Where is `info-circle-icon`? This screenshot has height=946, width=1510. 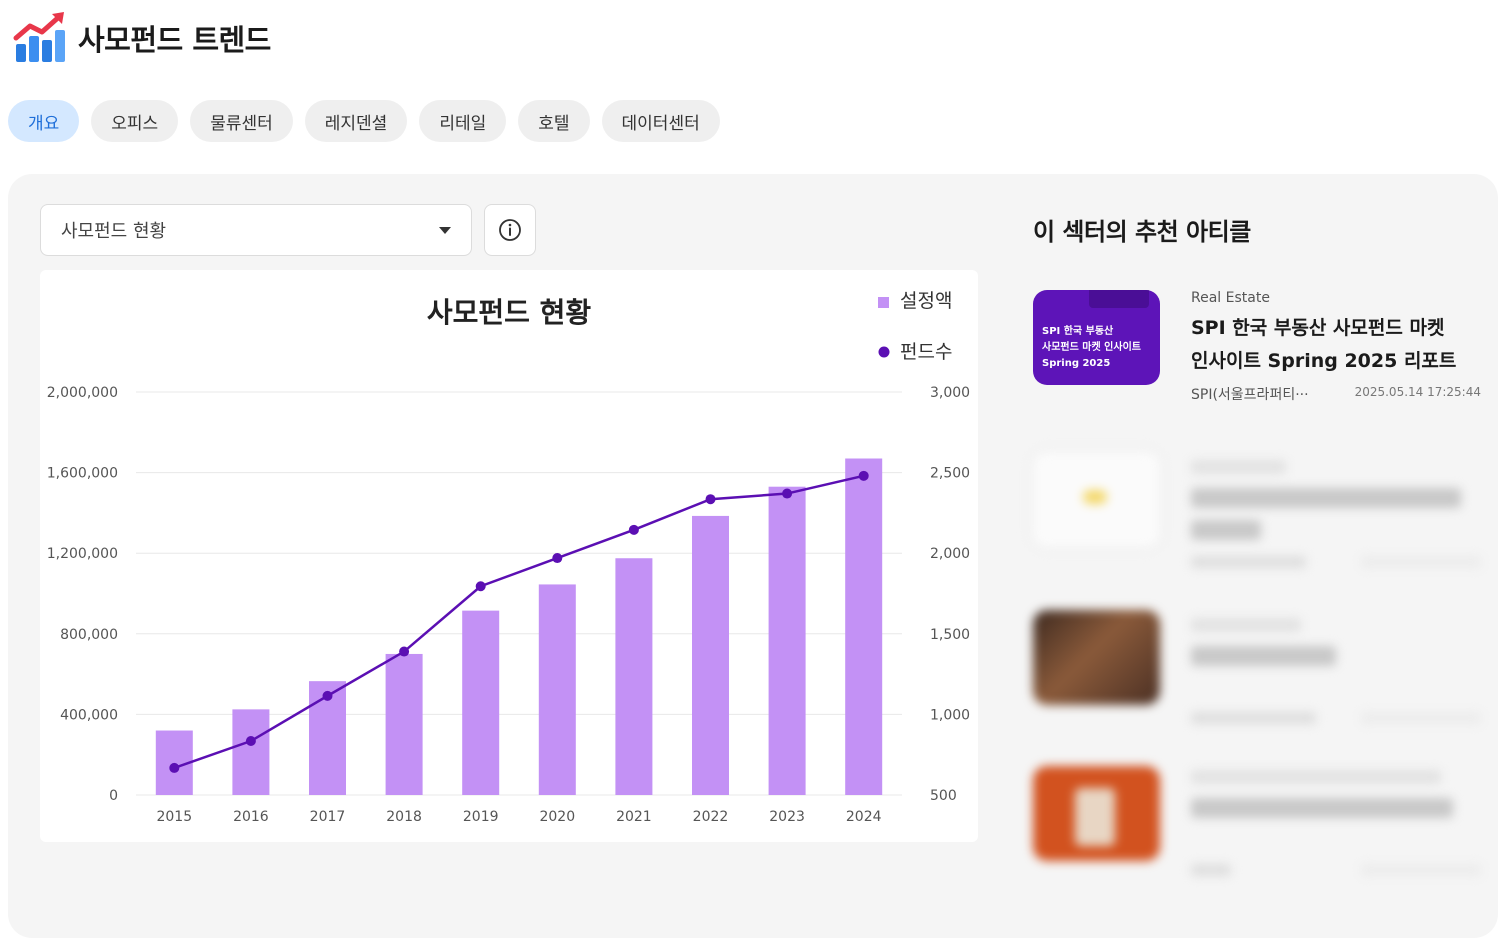 info-circle-icon is located at coordinates (510, 230).